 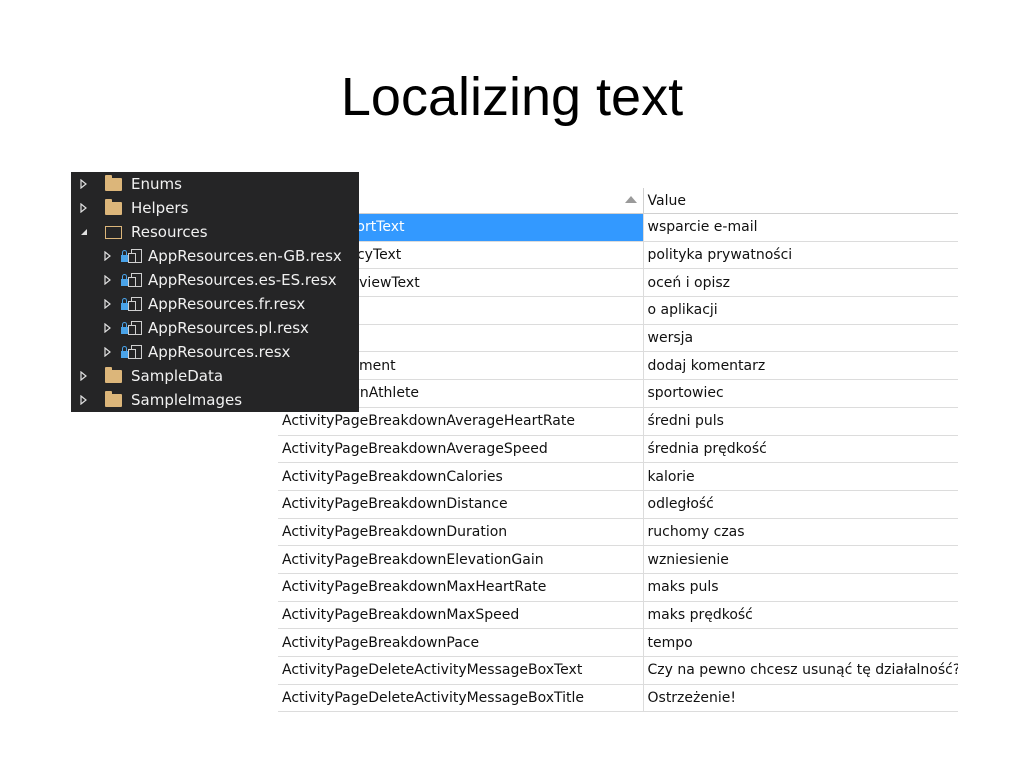 I want to click on resource-value-cell: Ostrzeżenie!, so click(x=800, y=698).